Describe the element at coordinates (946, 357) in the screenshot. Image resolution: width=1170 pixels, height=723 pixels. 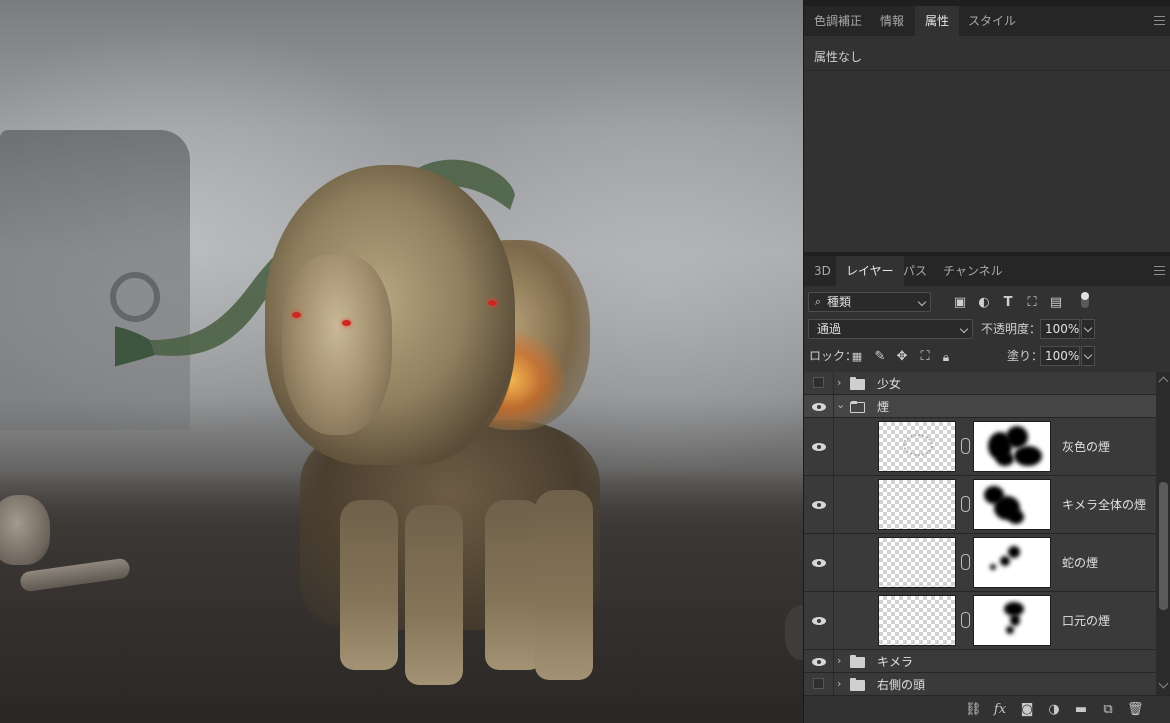
I see `lock-all-icon: 🔒︎` at that location.